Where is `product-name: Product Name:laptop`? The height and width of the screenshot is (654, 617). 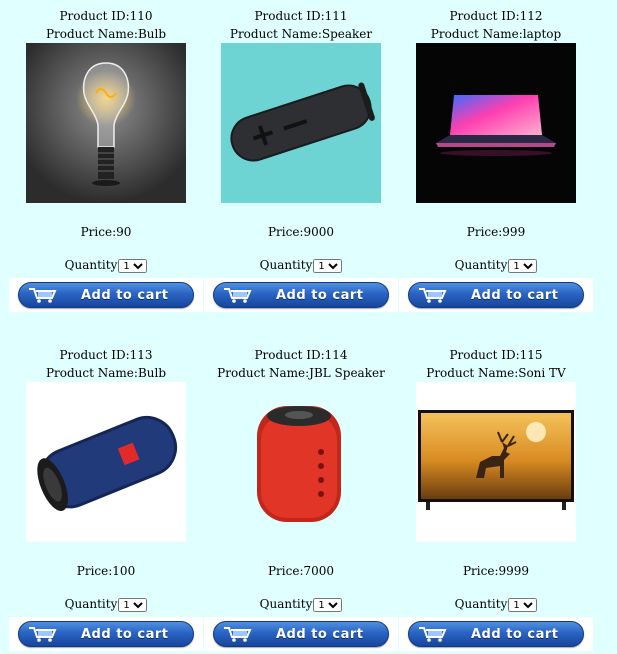 product-name: Product Name:laptop is located at coordinates (496, 34).